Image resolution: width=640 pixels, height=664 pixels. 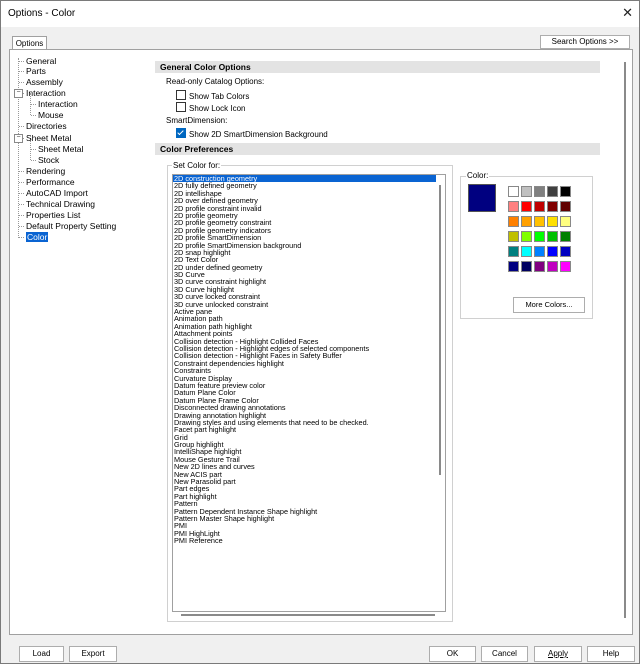 I want to click on list-horizontal-scrollbar, so click(x=308, y=615).